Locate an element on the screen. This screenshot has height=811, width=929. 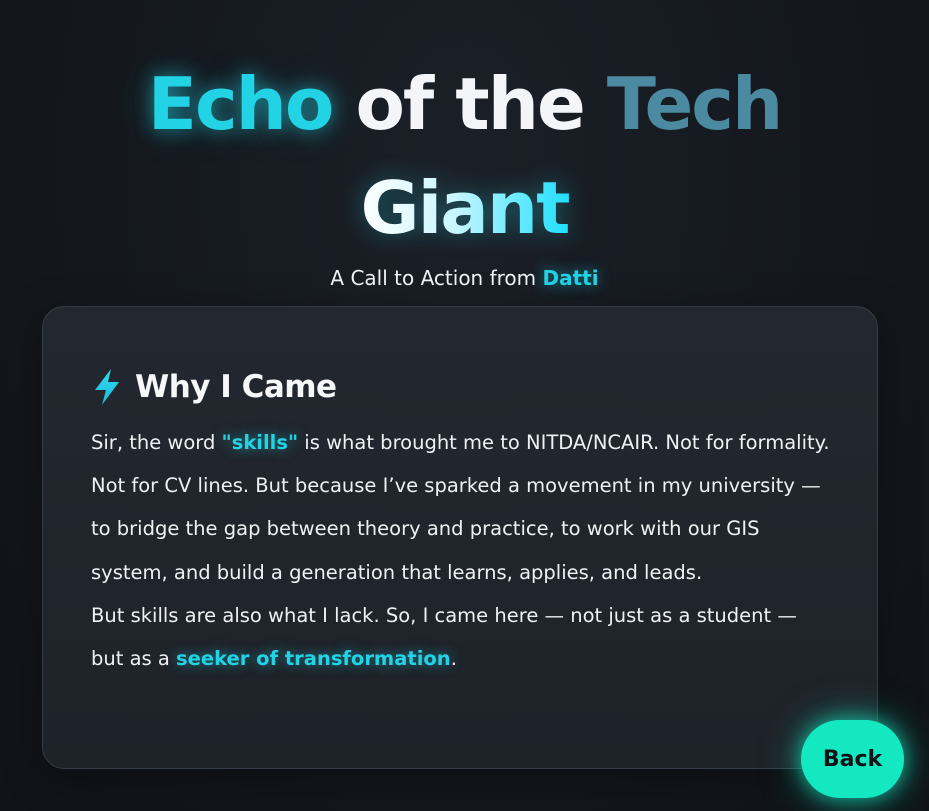
title-word-echo: Echo is located at coordinates (241, 104).